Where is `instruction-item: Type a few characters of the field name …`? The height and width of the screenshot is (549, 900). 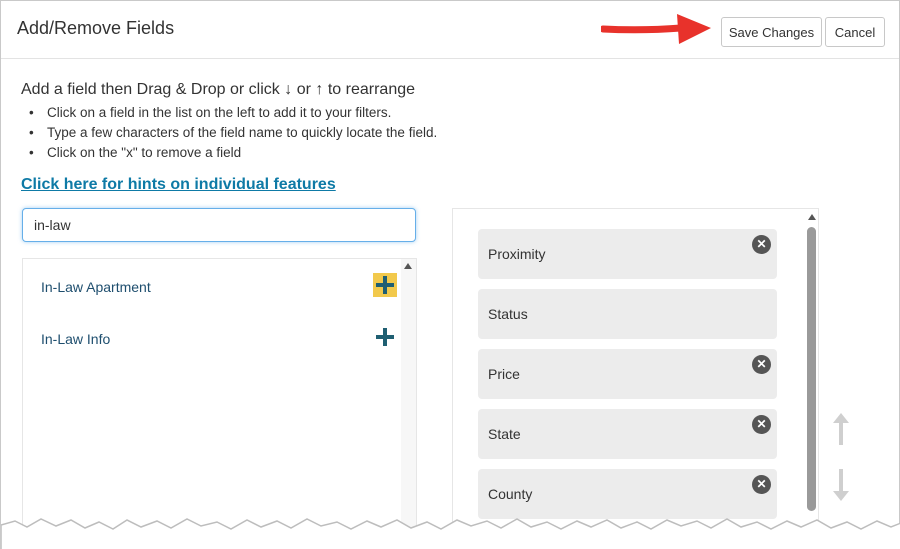
instruction-item: Type a few characters of the field name … is located at coordinates (232, 133).